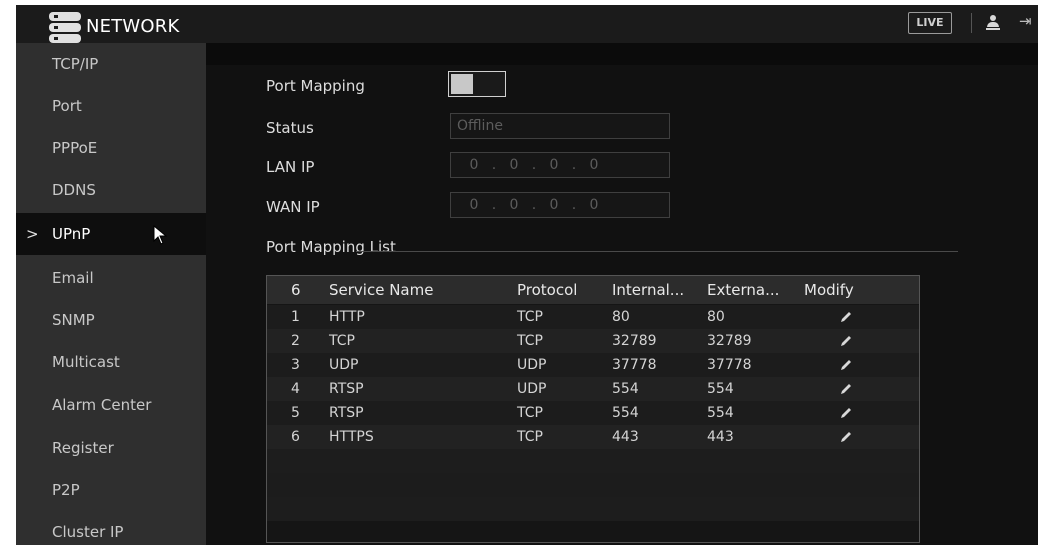  Describe the element at coordinates (111, 106) in the screenshot. I see `sidebar-item-port: Port` at that location.